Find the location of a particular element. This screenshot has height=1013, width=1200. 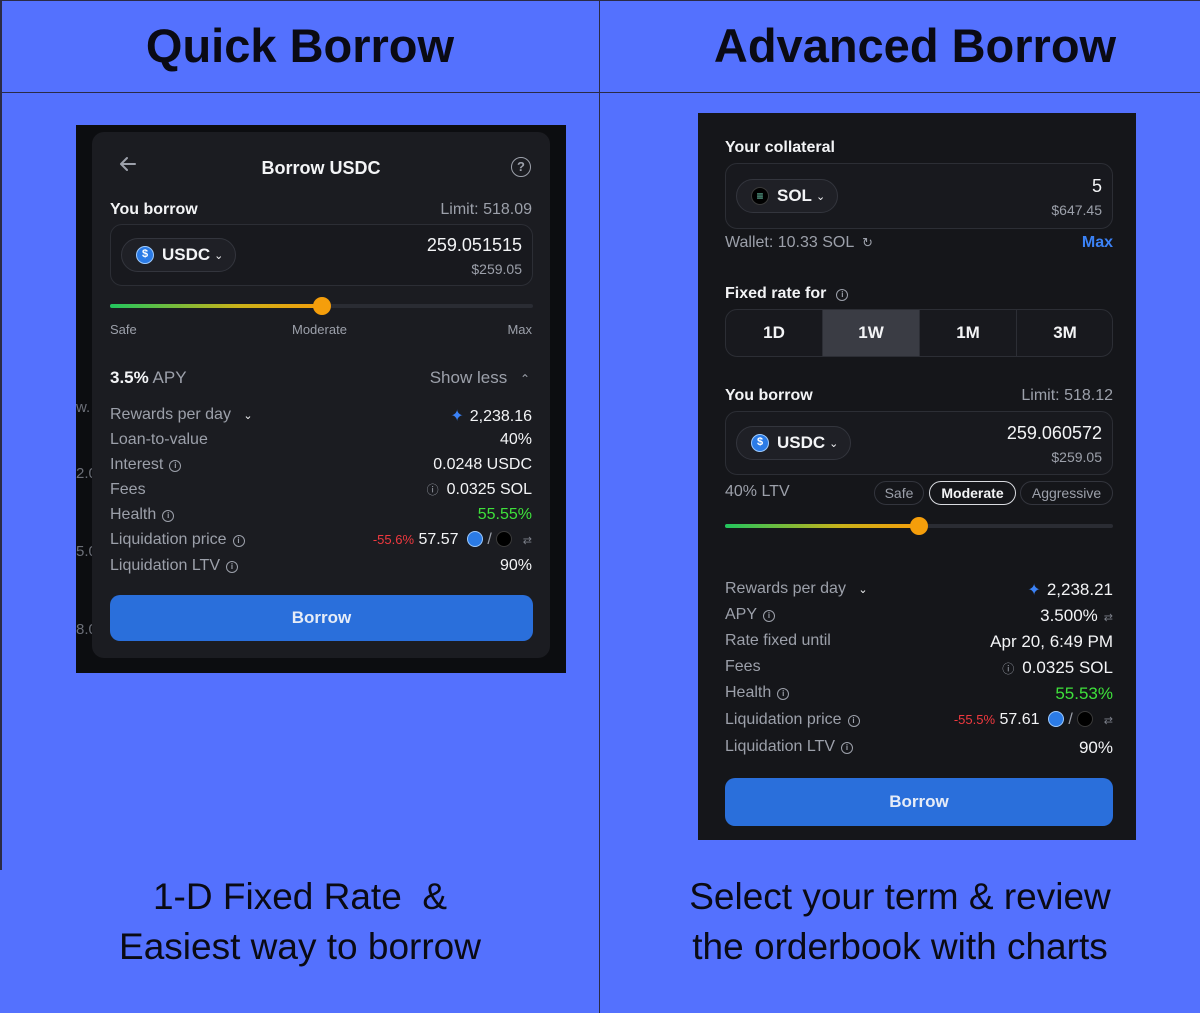

risk-option-aggressive: Aggressive is located at coordinates (1066, 493).